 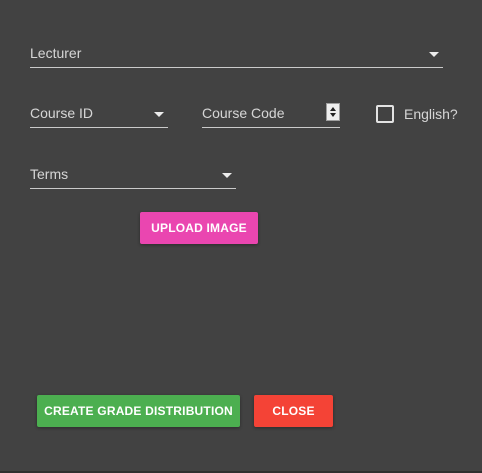 What do you see at coordinates (99, 113) in the screenshot?
I see `course-id-select: Course ID` at bounding box center [99, 113].